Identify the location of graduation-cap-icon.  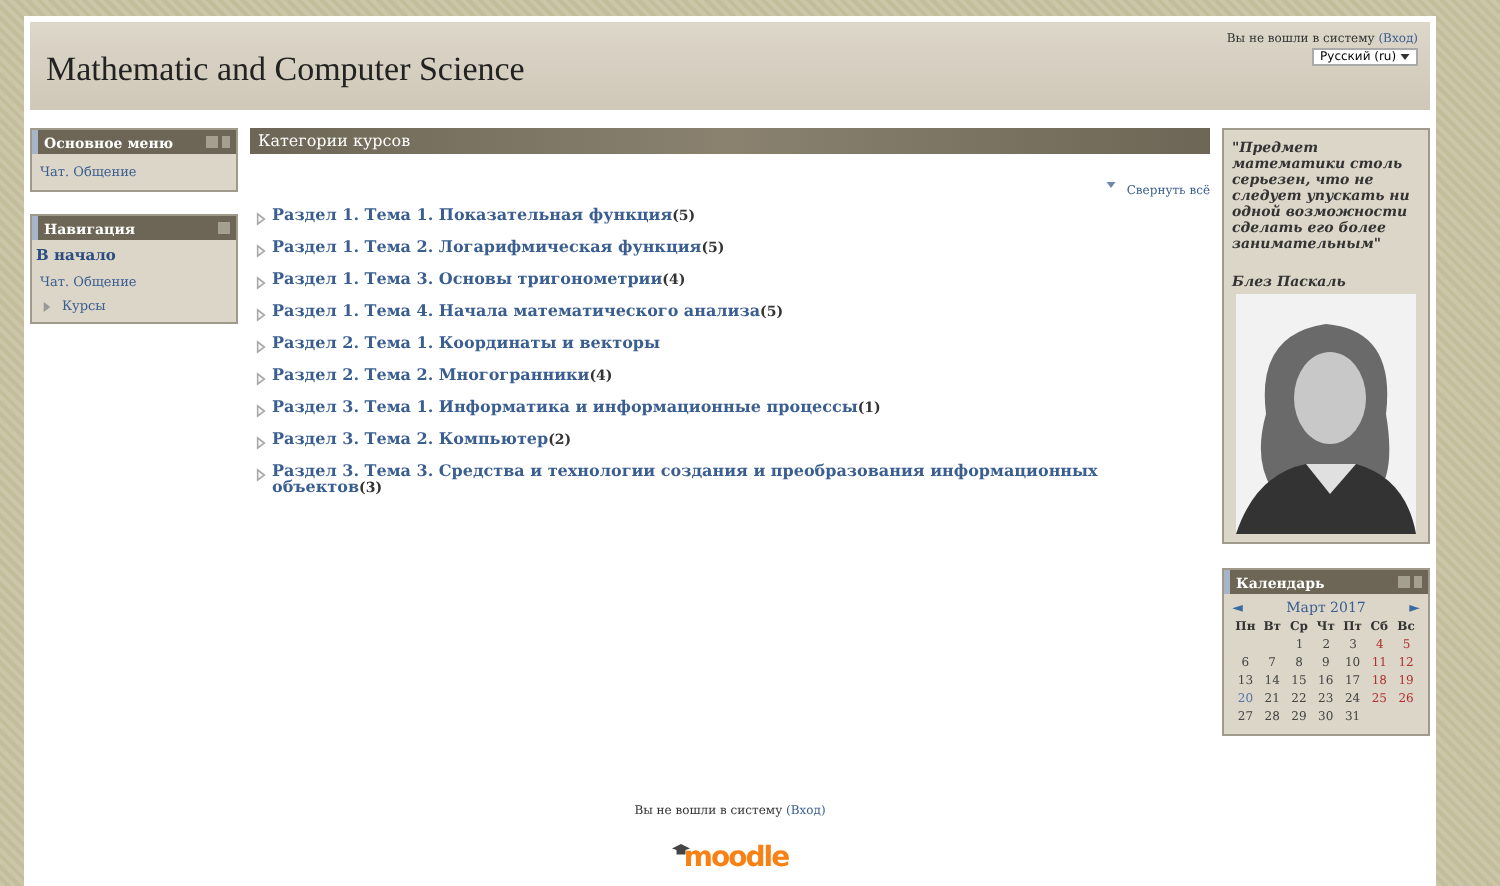
(680, 850).